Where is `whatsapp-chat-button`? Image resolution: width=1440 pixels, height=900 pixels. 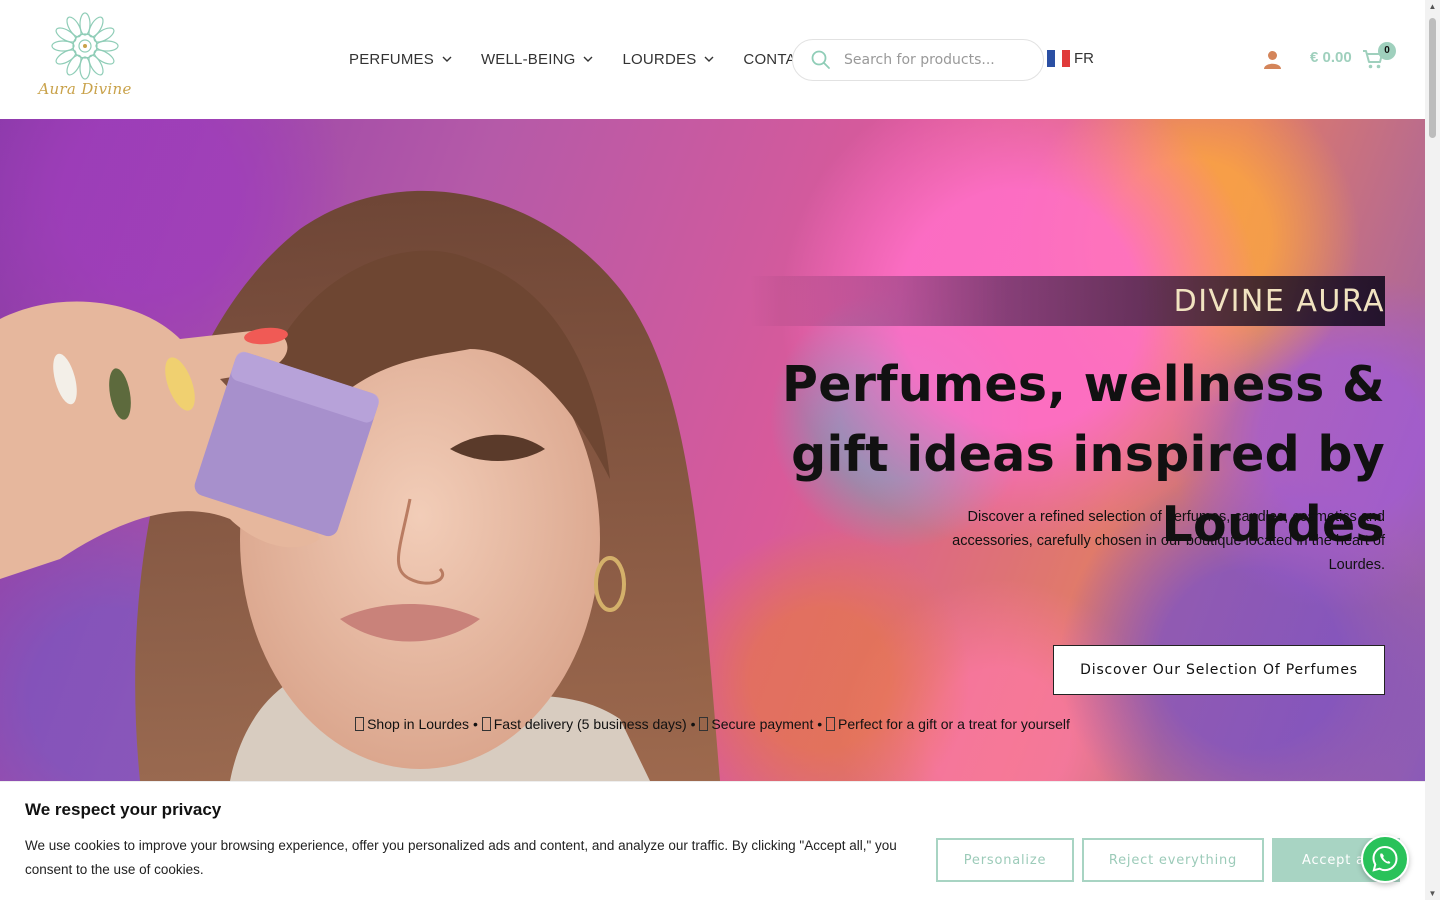
whatsapp-chat-button is located at coordinates (1385, 859).